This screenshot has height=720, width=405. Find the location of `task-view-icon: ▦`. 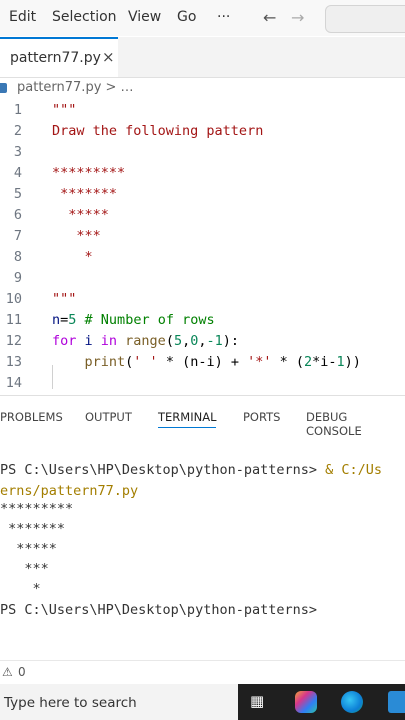

task-view-icon: ▦ is located at coordinates (261, 702).